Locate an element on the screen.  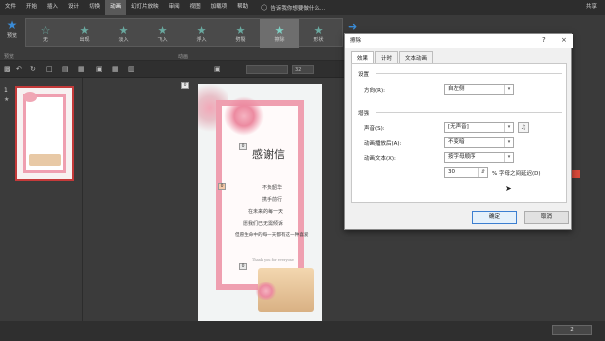
delay-value: 30 is located at coordinates (451, 172).